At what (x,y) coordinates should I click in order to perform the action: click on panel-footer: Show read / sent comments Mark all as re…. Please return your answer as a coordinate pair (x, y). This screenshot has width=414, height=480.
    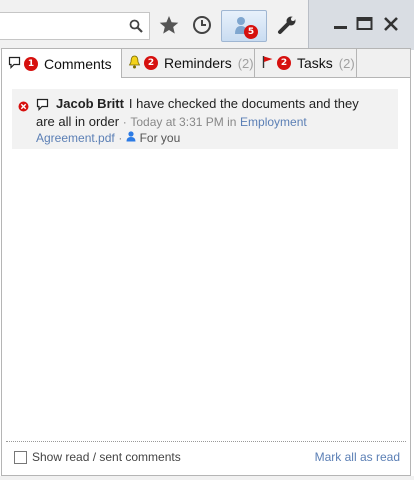
    Looking at the image, I should click on (206, 460).